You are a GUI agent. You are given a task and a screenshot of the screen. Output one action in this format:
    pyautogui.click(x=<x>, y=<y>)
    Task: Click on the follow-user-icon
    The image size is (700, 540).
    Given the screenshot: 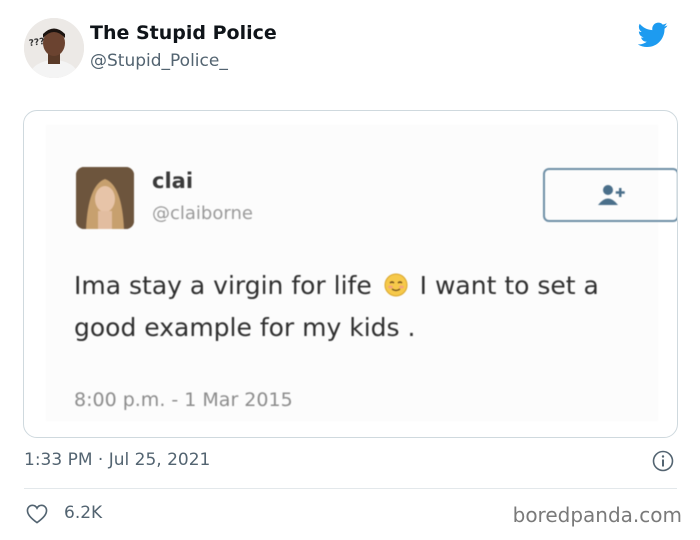 What is the action you would take?
    pyautogui.click(x=611, y=195)
    